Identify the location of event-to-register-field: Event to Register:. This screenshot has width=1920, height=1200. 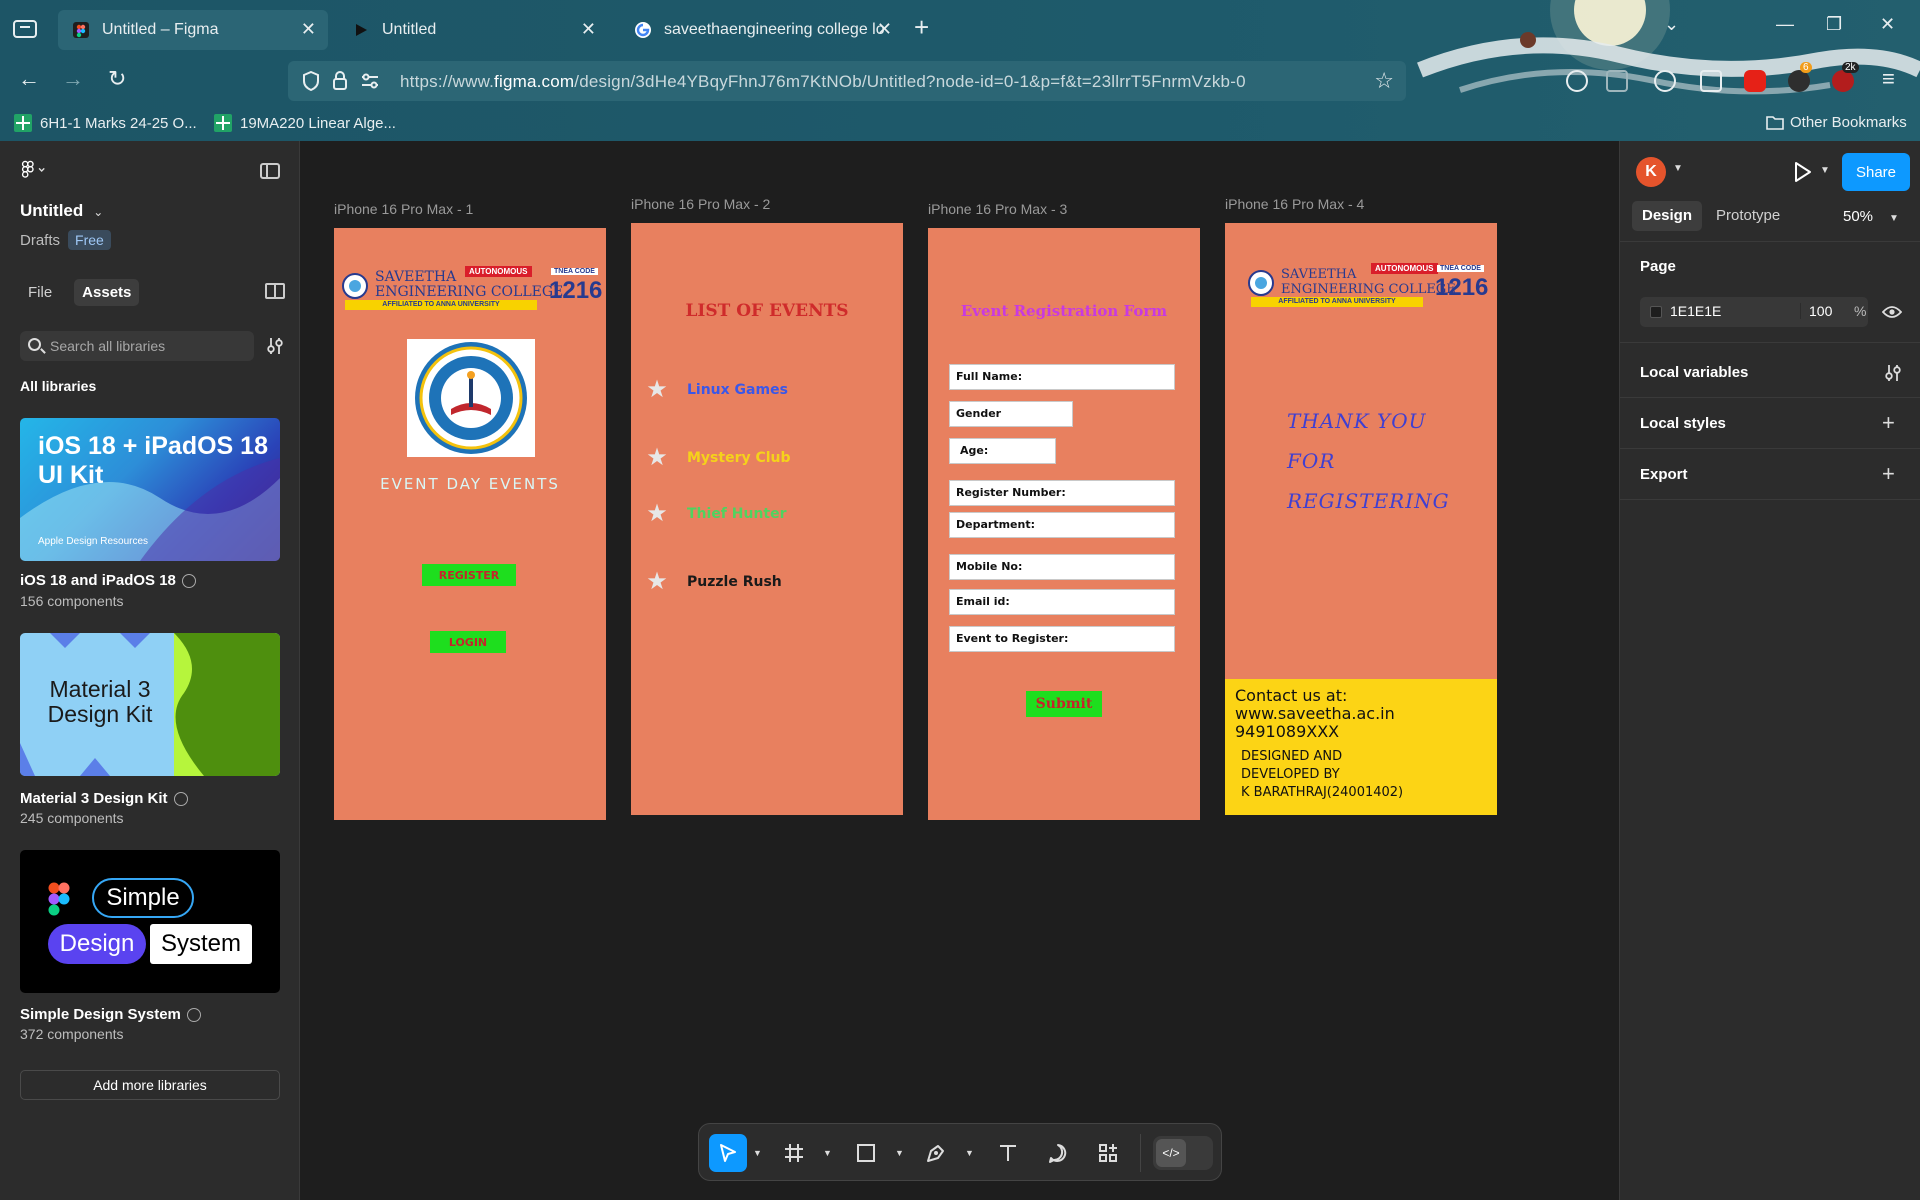
(1062, 639).